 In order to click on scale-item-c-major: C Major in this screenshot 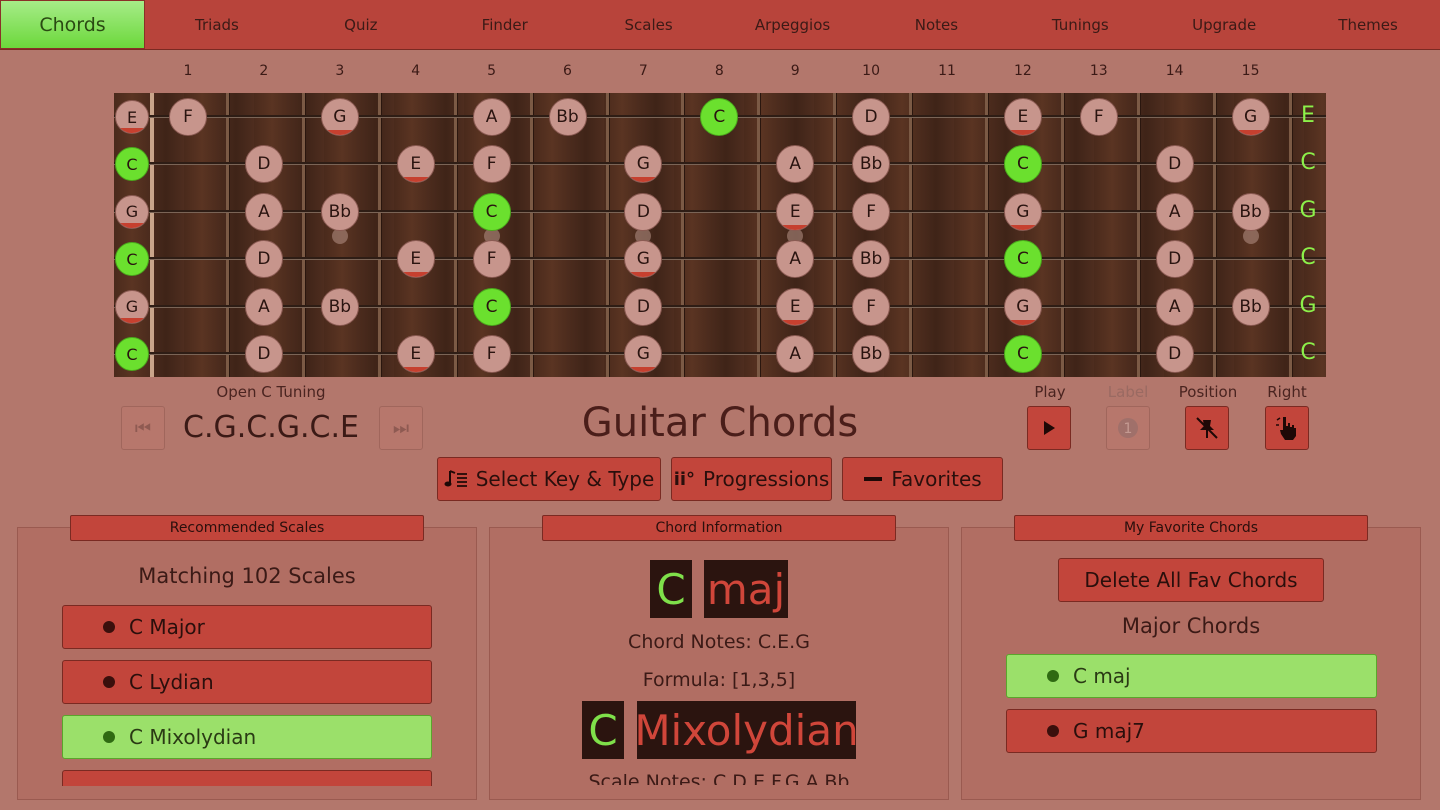, I will do `click(247, 627)`.